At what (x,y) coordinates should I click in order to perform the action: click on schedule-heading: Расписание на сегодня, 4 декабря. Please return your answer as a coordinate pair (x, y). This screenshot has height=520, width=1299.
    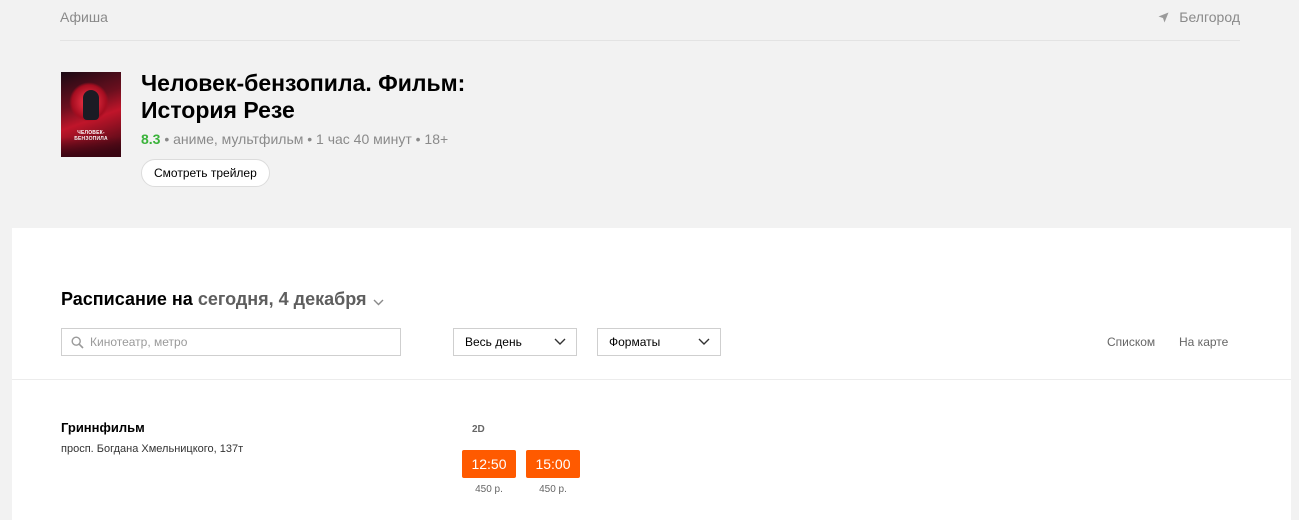
    Looking at the image, I should click on (222, 299).